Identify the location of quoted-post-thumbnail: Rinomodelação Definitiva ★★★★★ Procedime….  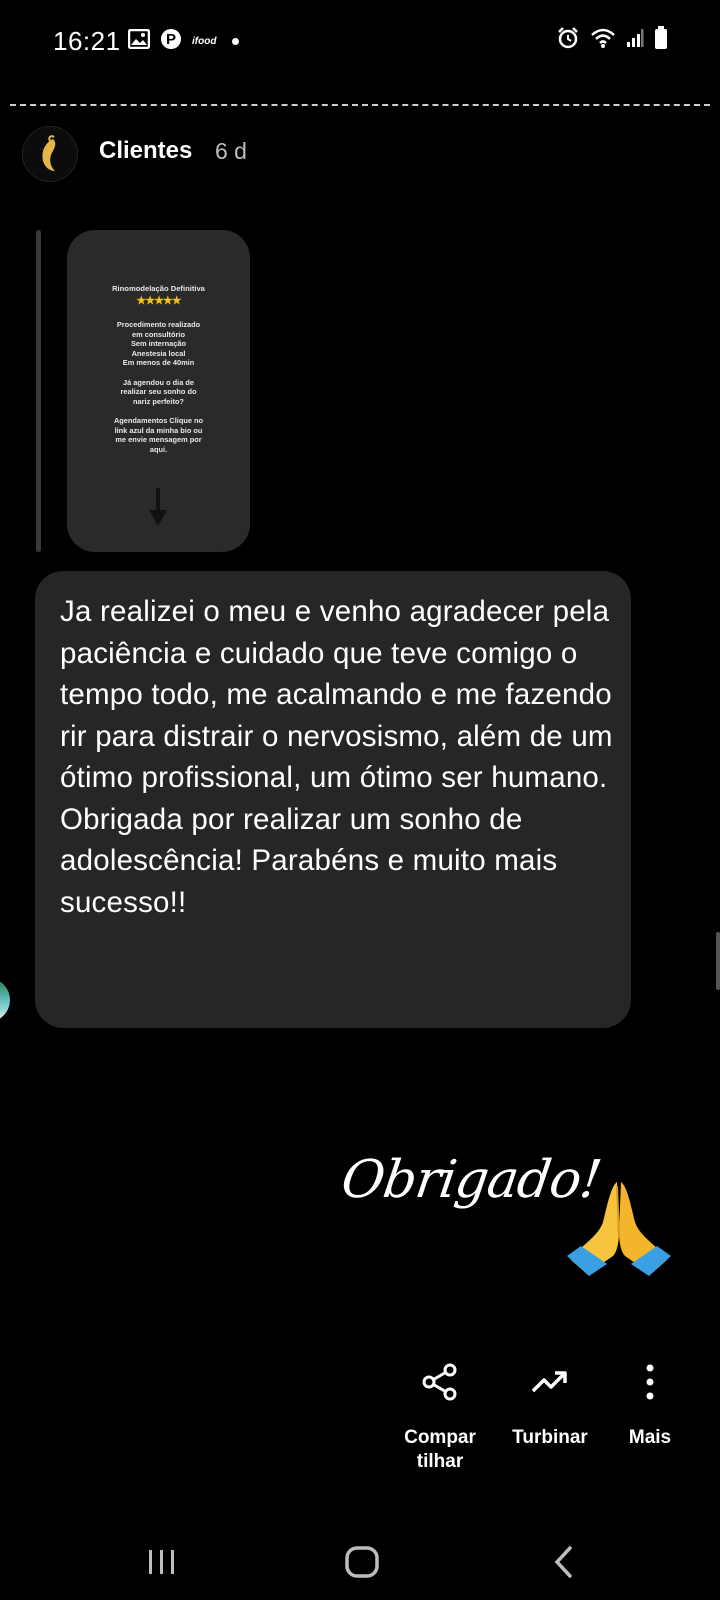
(158, 391).